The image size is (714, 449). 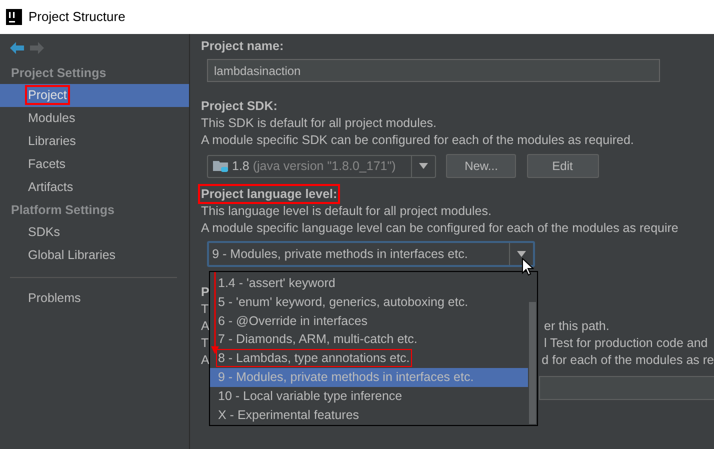 What do you see at coordinates (314, 166) in the screenshot?
I see `sdk-value: 1.8 (java version "1.8.0_171")` at bounding box center [314, 166].